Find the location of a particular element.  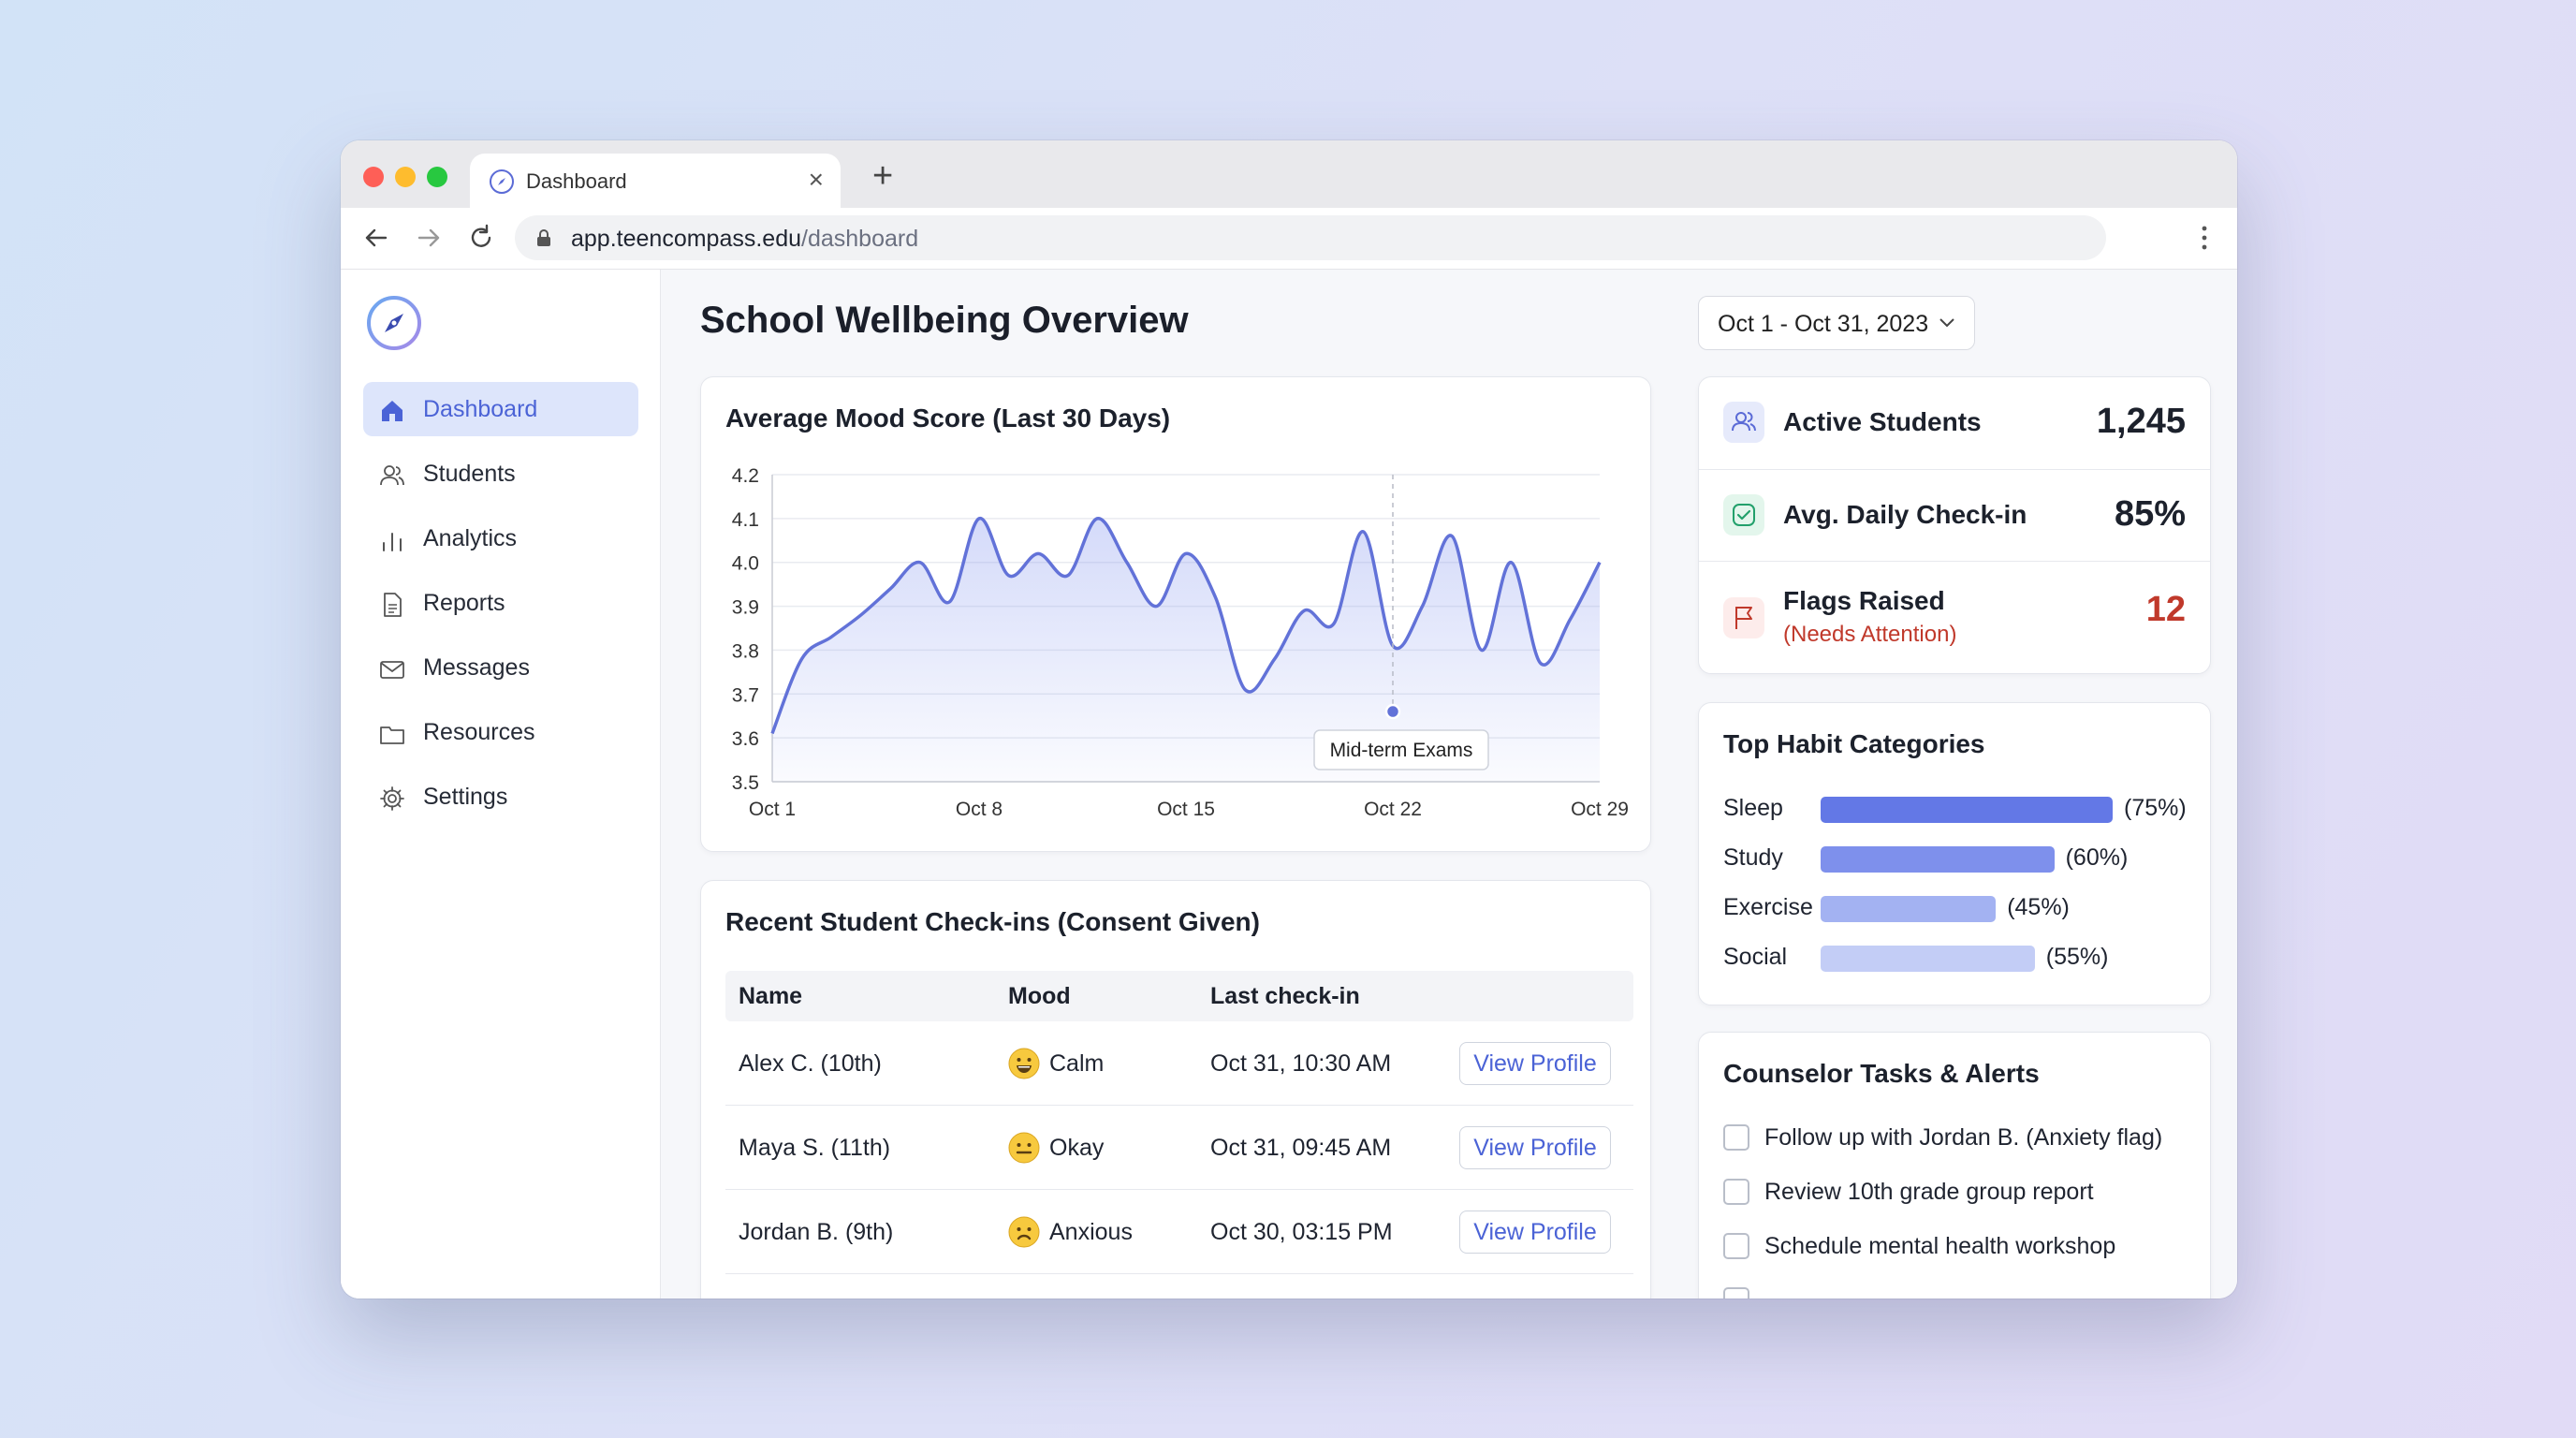

habit-name: Social is located at coordinates (1755, 957).